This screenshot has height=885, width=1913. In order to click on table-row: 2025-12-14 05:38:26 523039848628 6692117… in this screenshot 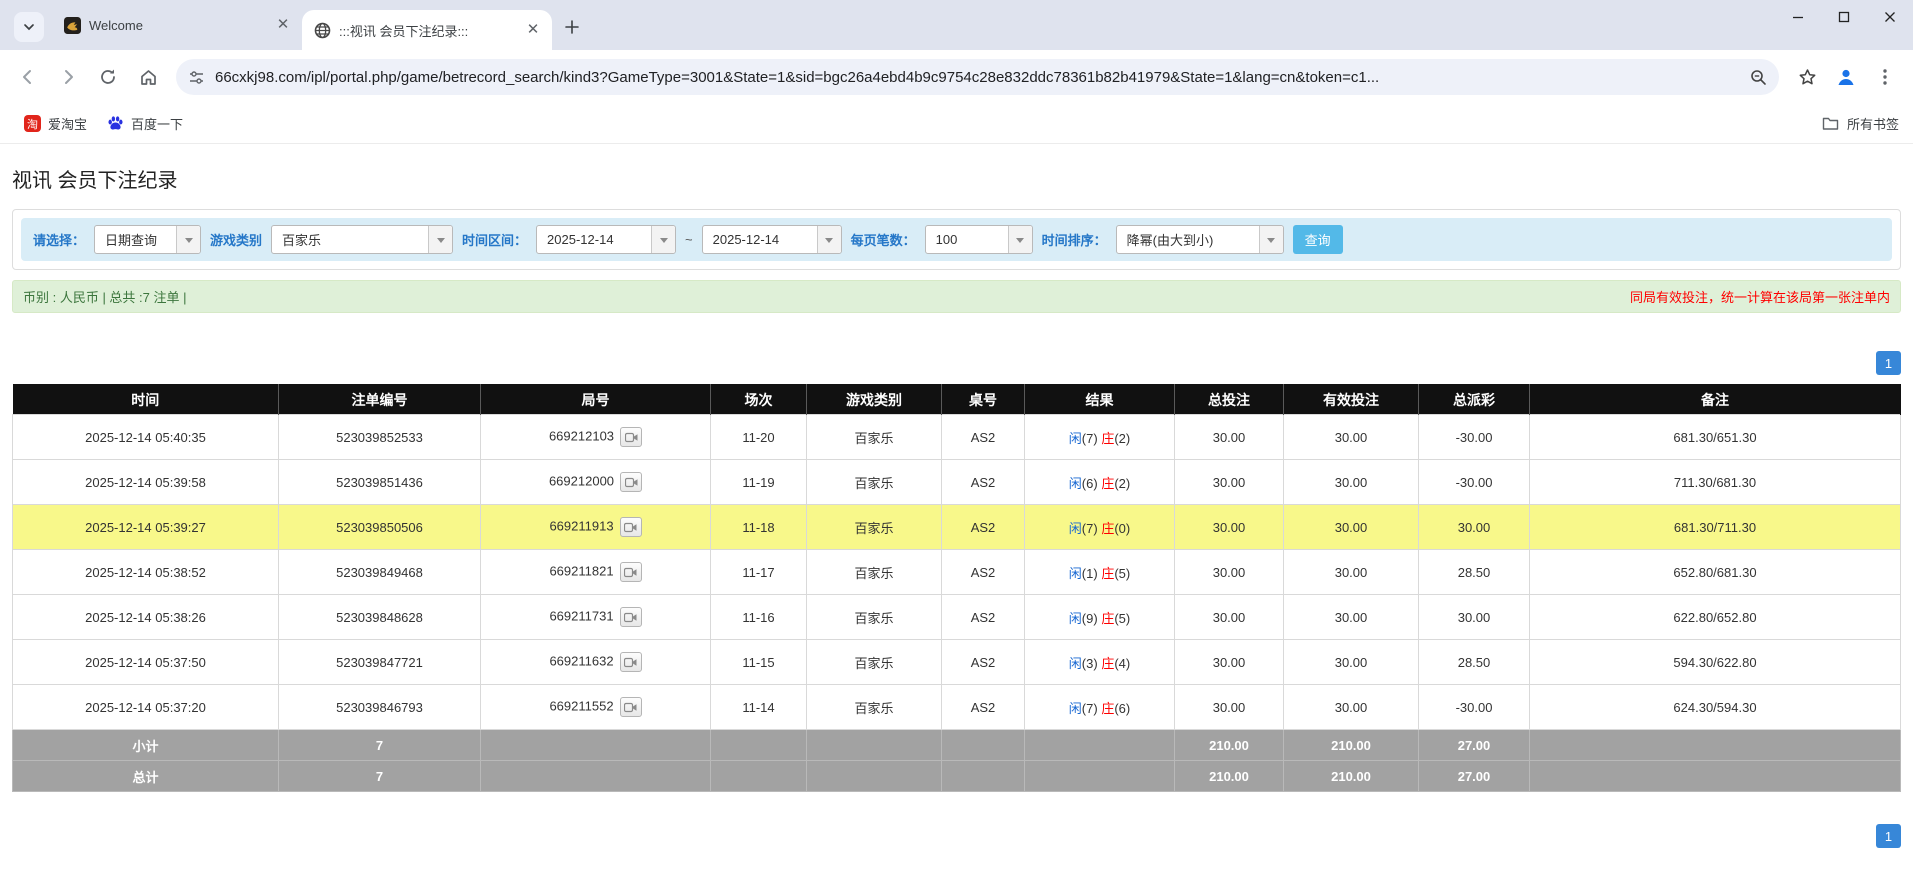, I will do `click(956, 617)`.